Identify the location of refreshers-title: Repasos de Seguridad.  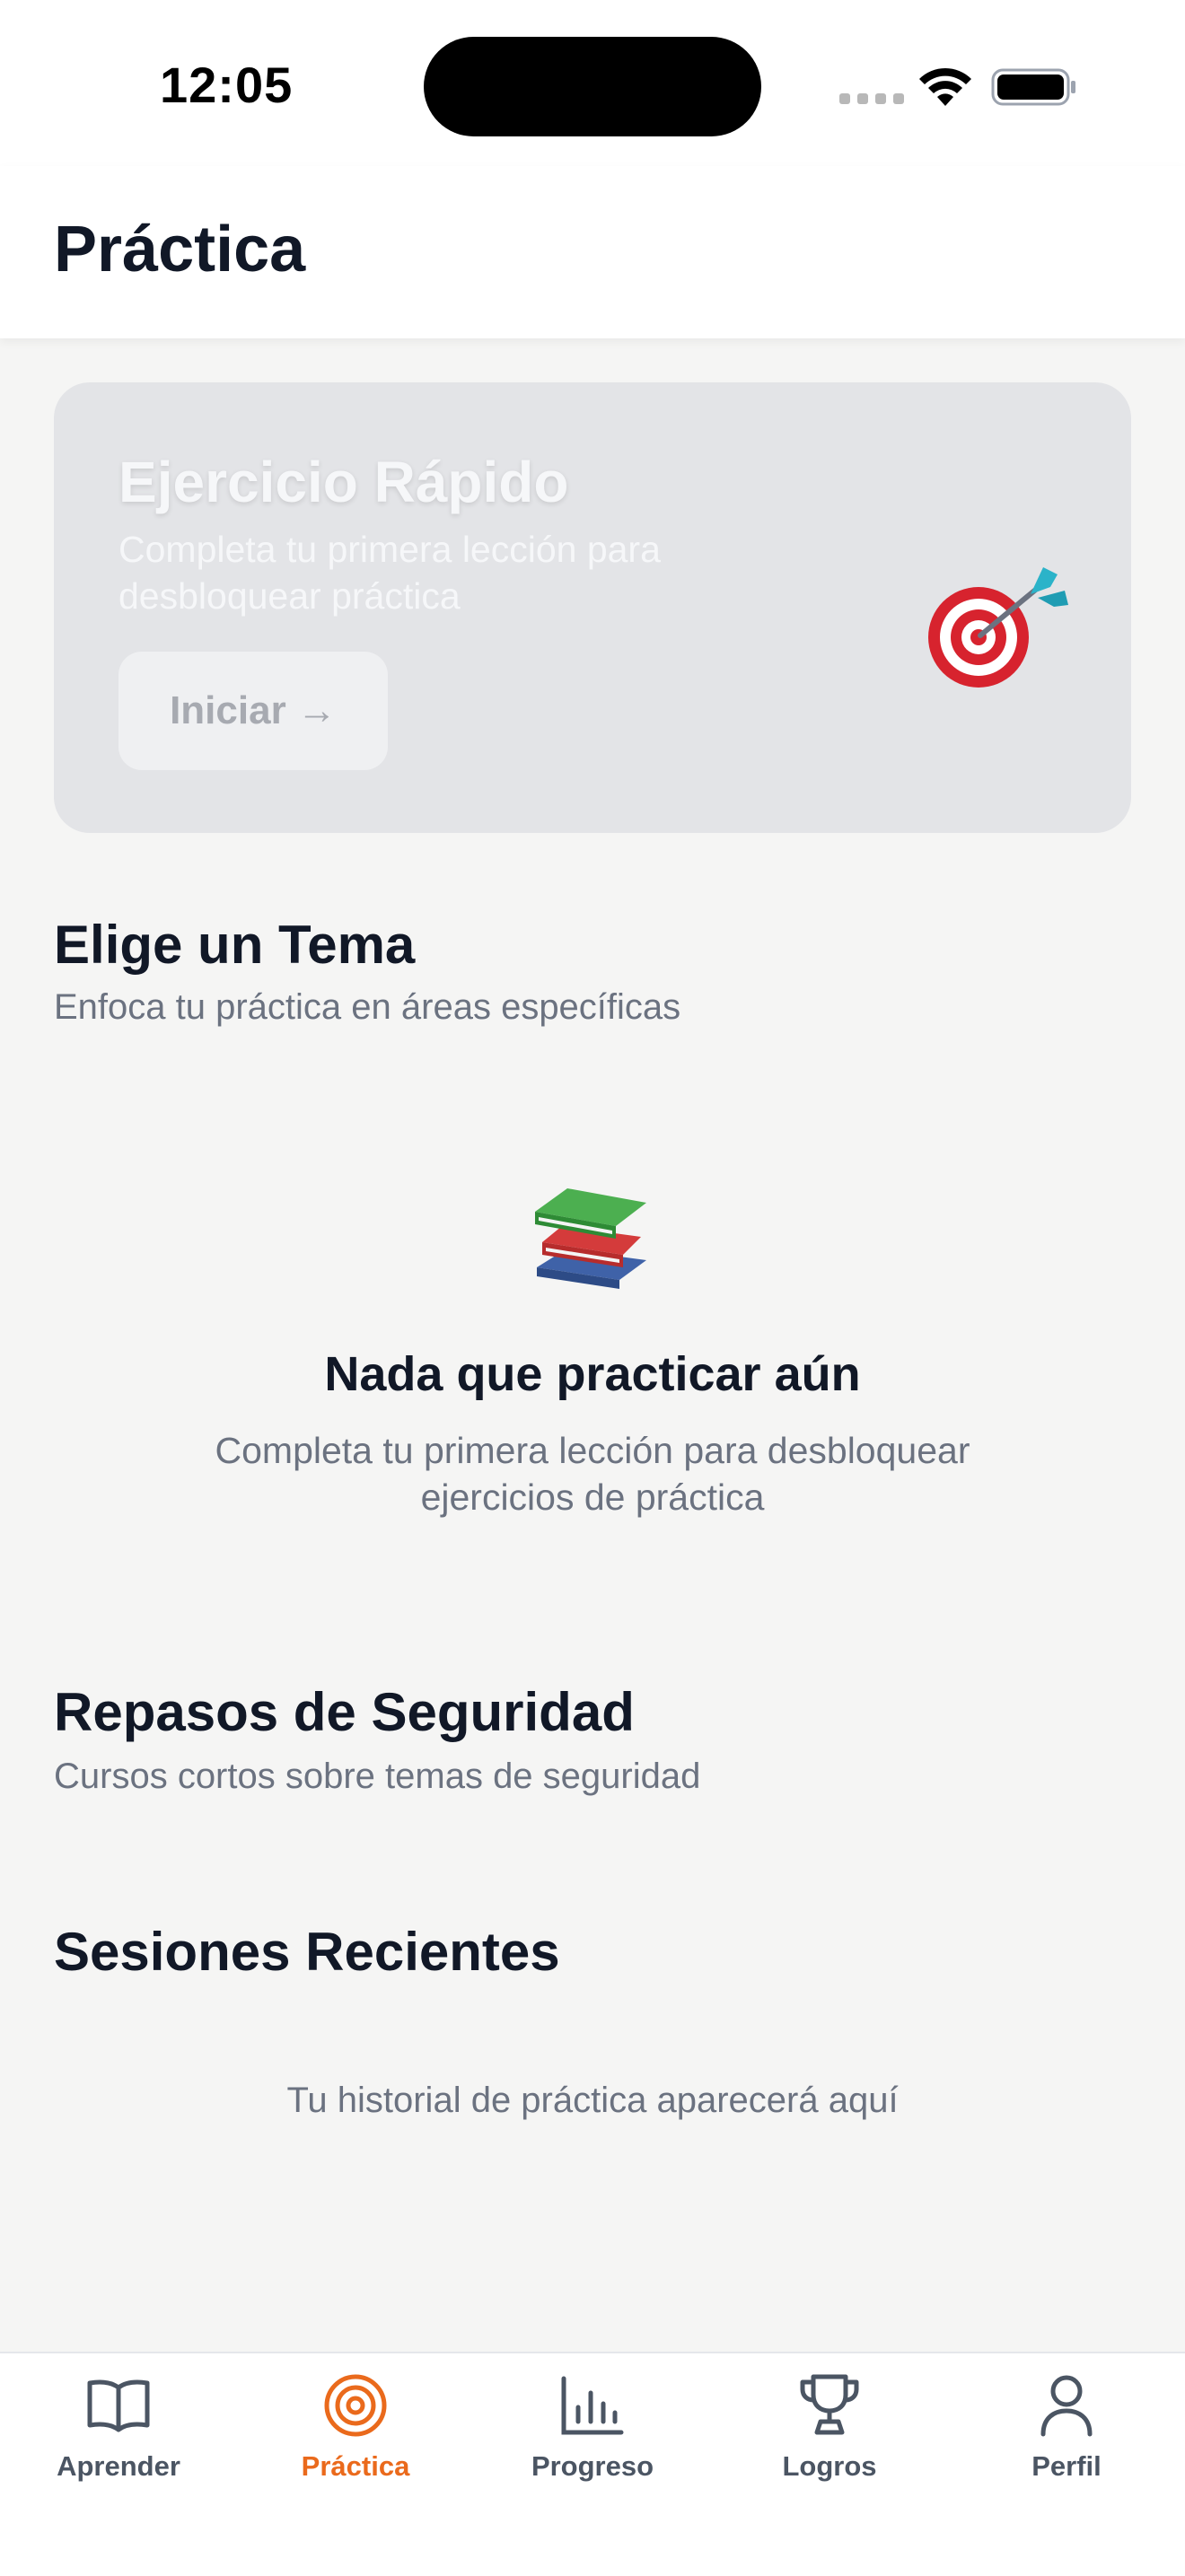
(344, 1712).